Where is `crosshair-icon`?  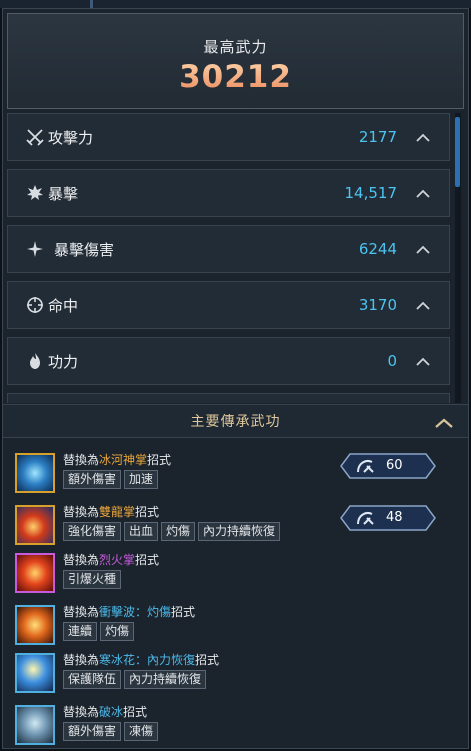 crosshair-icon is located at coordinates (35, 305).